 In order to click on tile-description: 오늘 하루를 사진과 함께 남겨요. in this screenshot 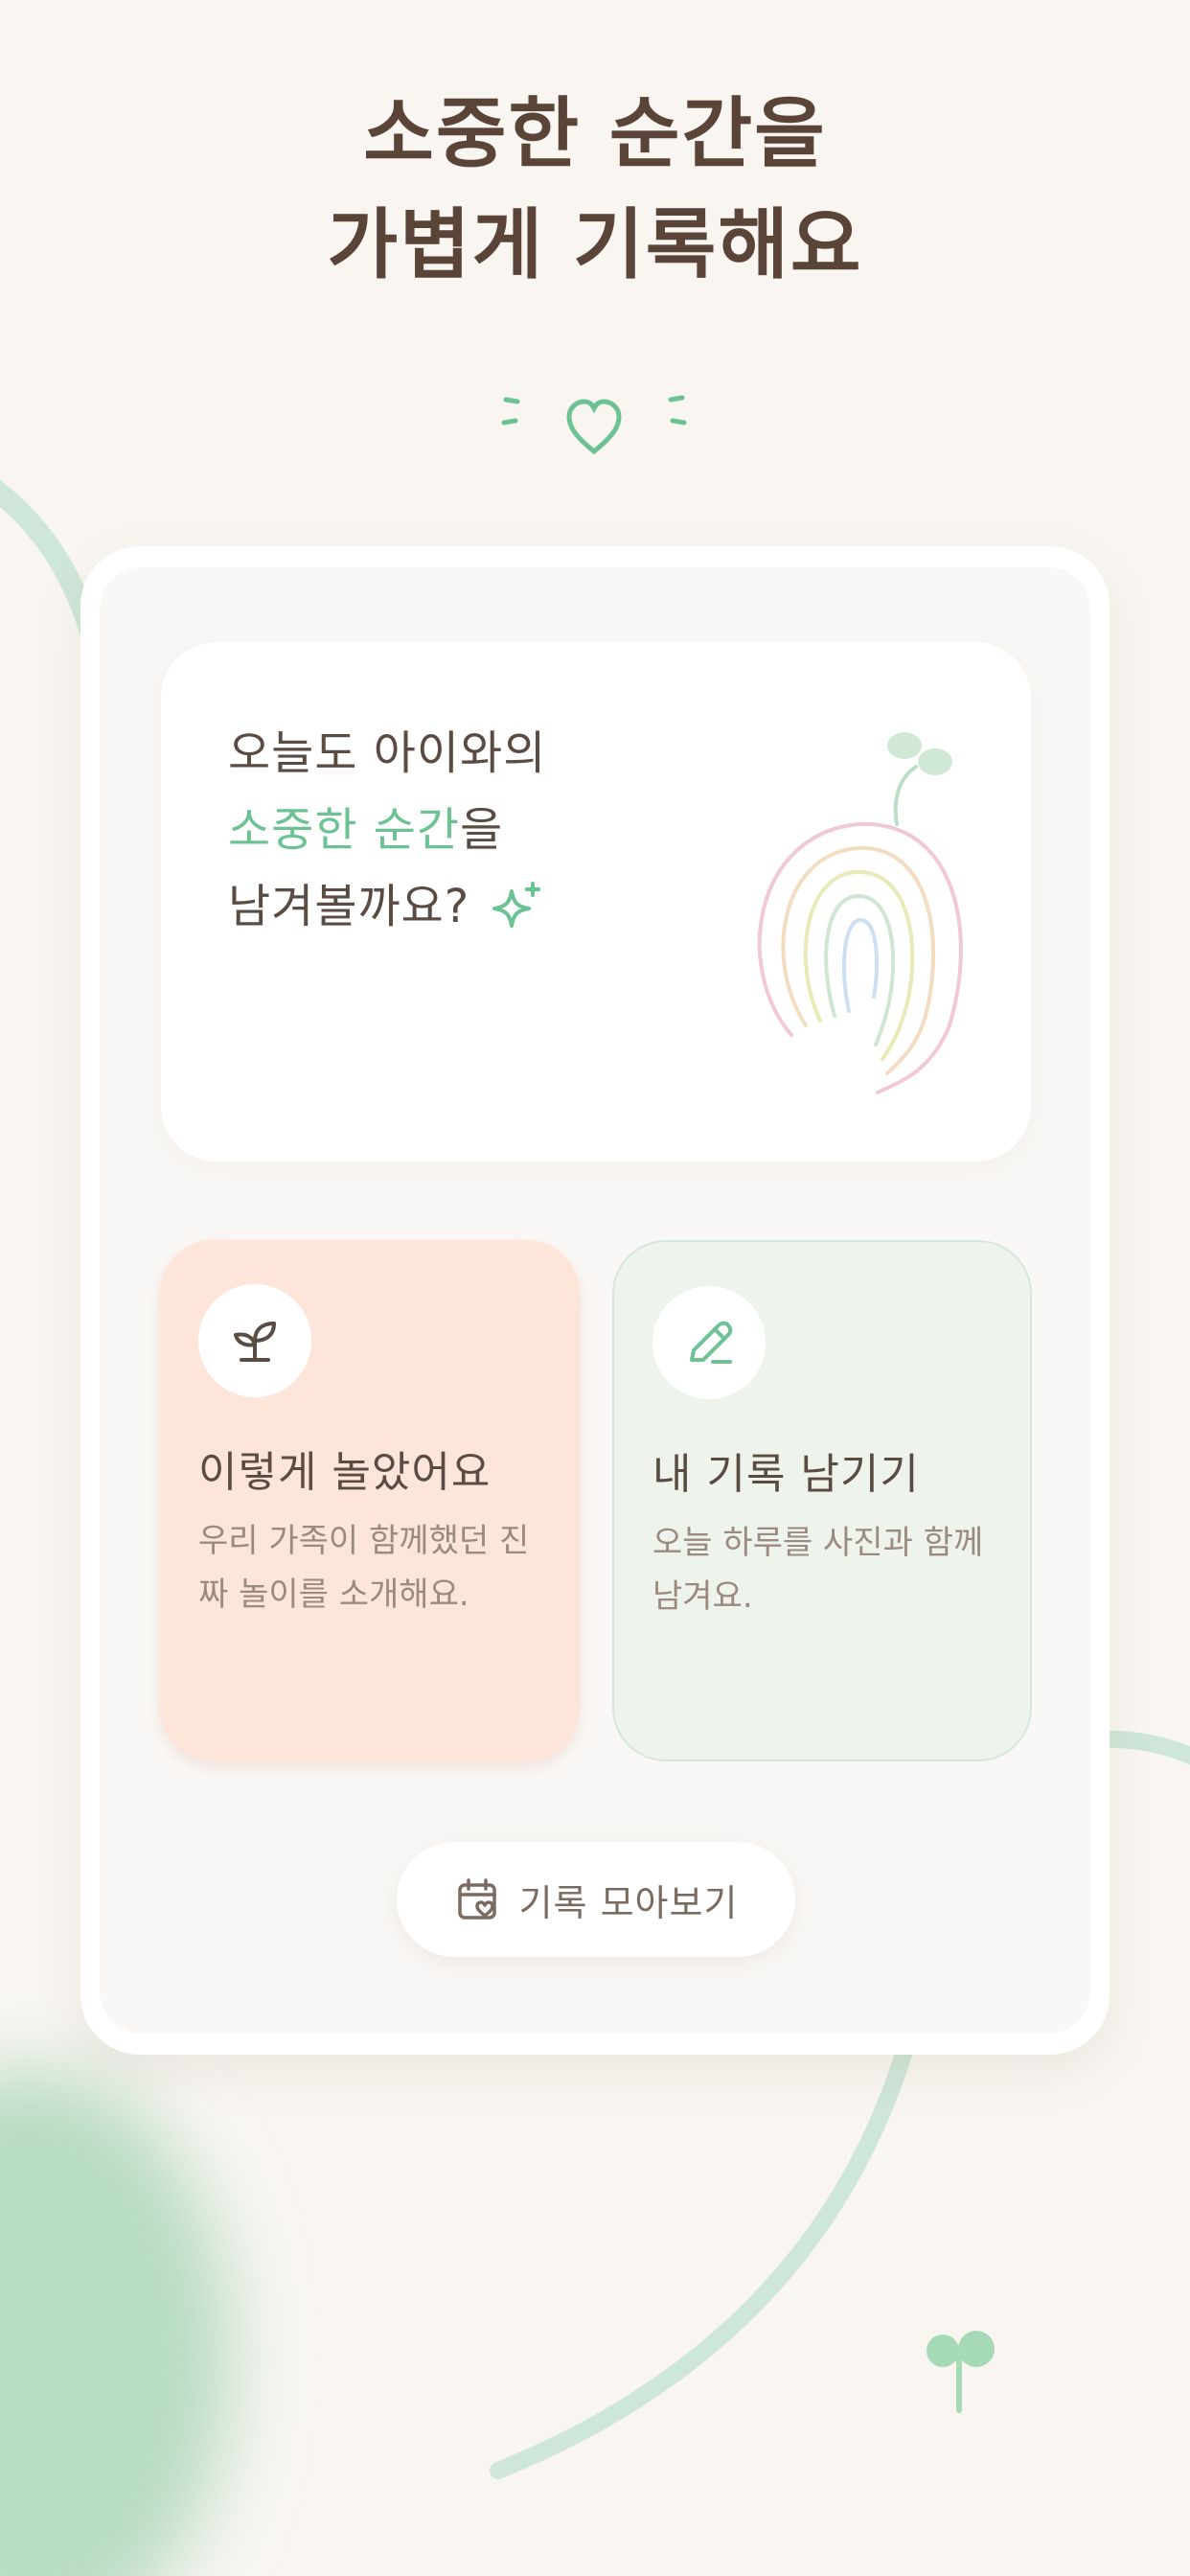, I will do `click(818, 1570)`.